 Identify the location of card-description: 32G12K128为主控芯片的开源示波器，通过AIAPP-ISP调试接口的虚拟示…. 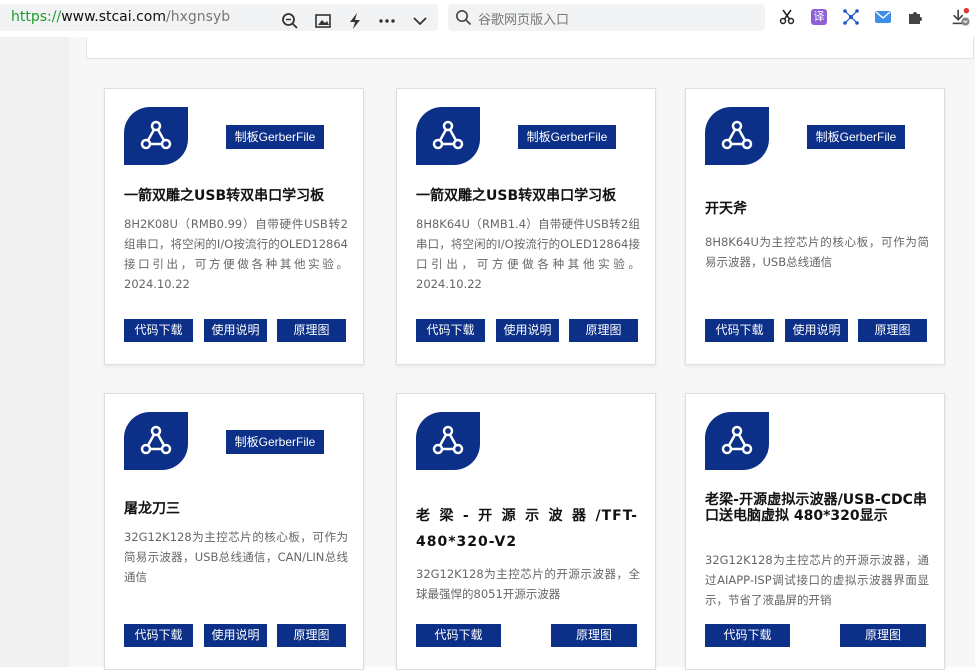
(817, 580).